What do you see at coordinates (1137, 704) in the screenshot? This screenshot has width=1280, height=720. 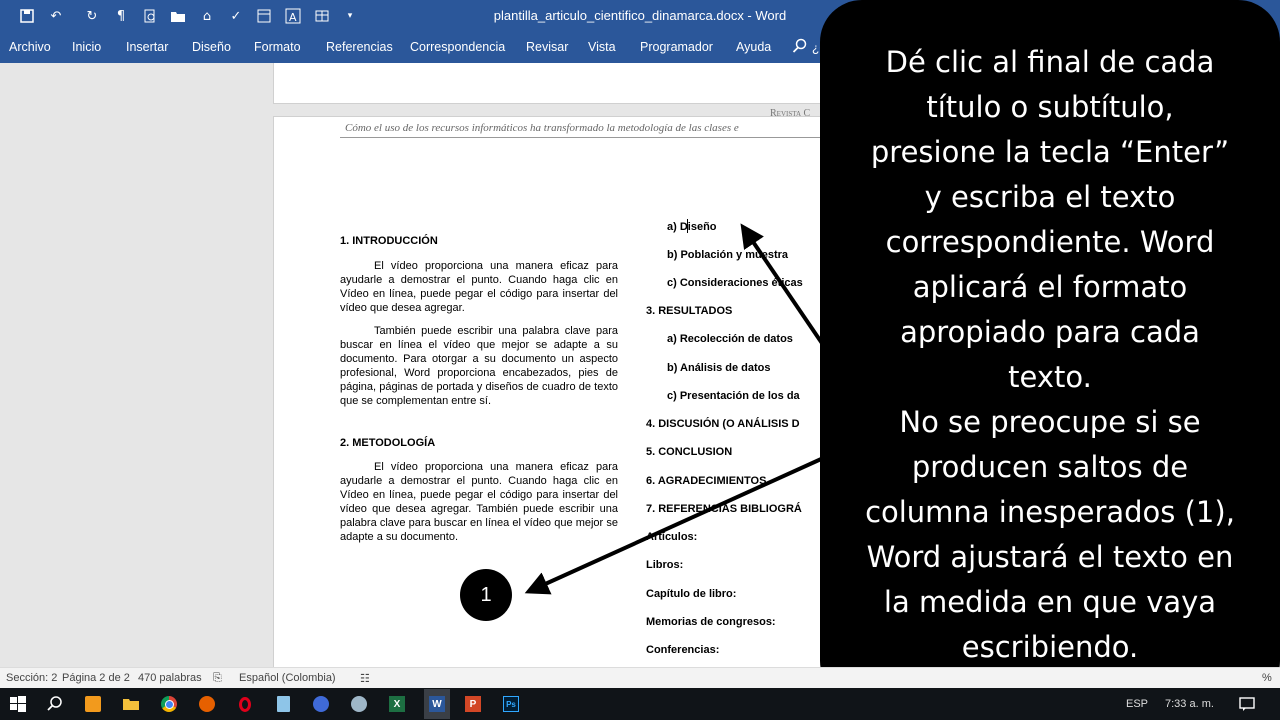 I see `taskbar-language: ESP` at bounding box center [1137, 704].